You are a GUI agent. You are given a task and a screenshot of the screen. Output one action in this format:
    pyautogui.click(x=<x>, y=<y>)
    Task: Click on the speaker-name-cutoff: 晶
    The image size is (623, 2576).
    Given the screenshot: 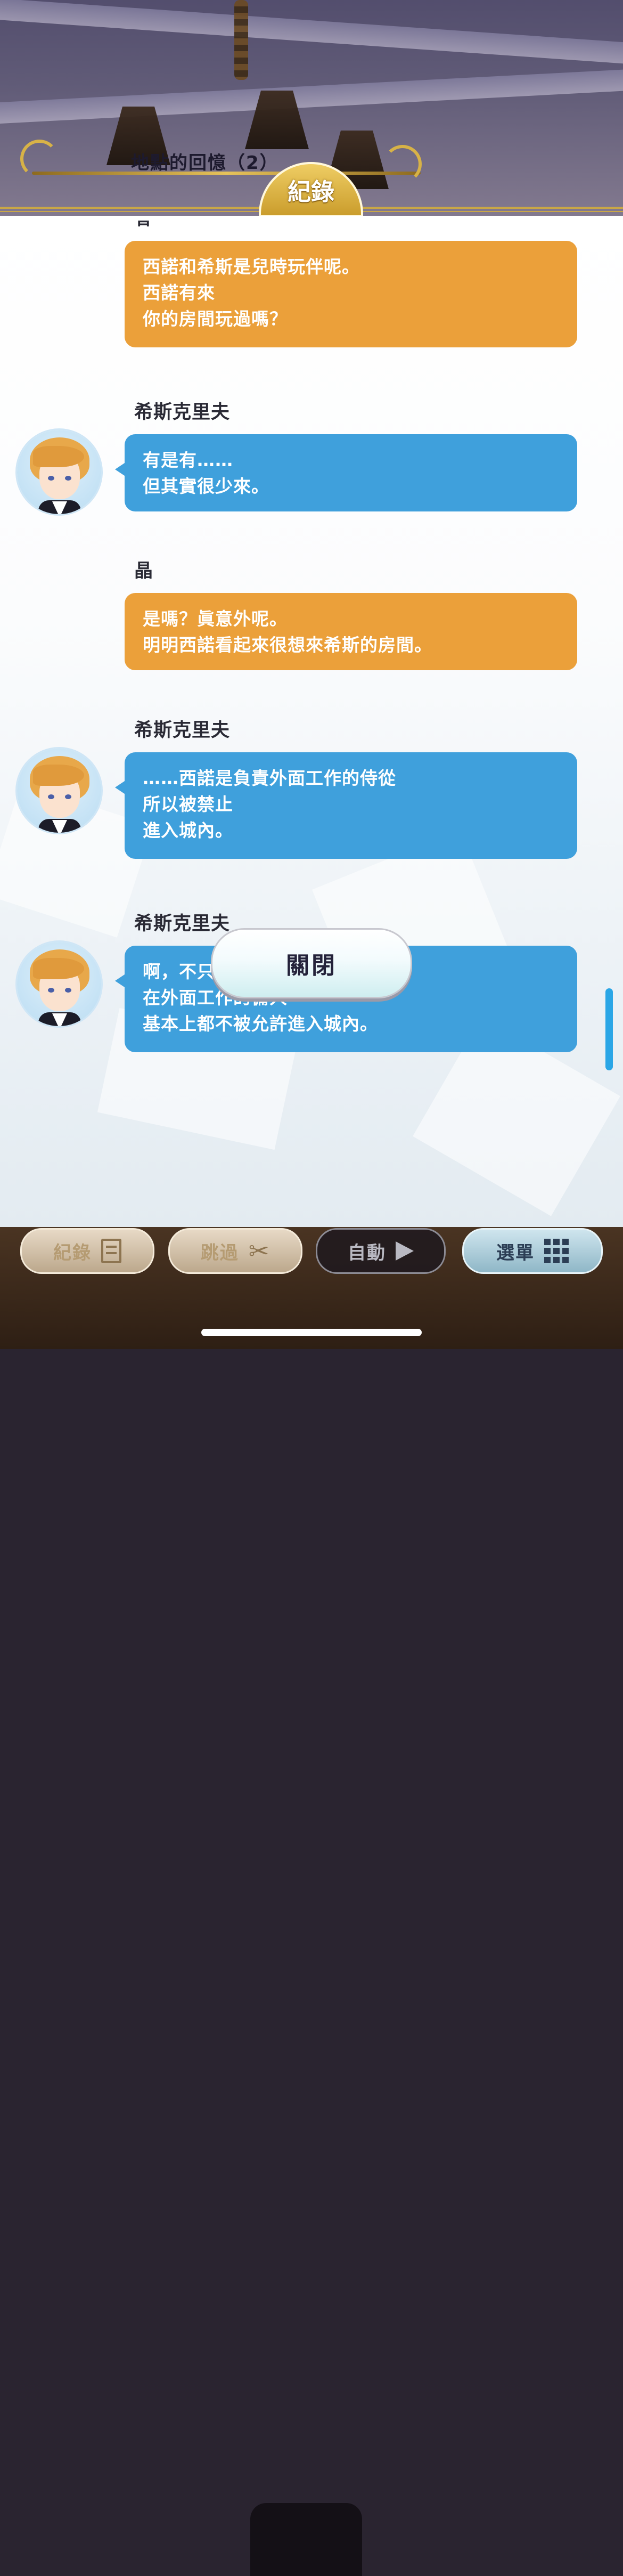 What is the action you would take?
    pyautogui.click(x=143, y=221)
    